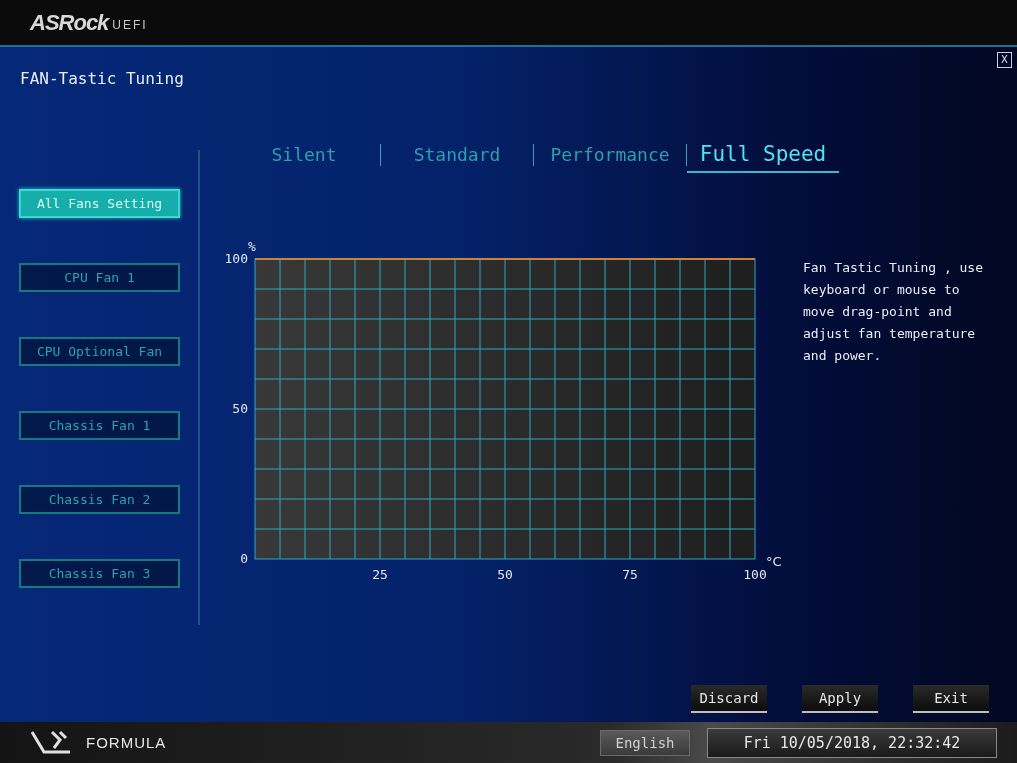 The height and width of the screenshot is (763, 1017). What do you see at coordinates (69, 22) in the screenshot?
I see `brand-logo: ASRock` at bounding box center [69, 22].